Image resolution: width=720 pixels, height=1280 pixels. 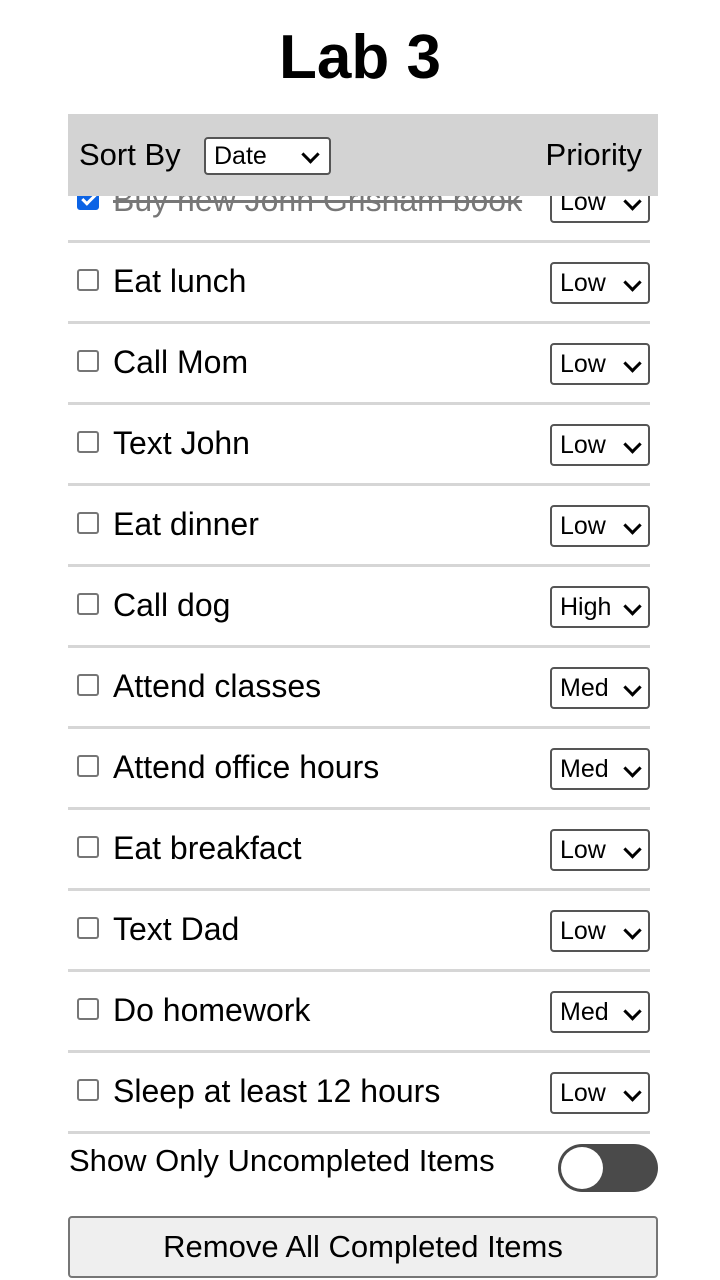 What do you see at coordinates (130, 154) in the screenshot?
I see `sort-by-label: Sort By` at bounding box center [130, 154].